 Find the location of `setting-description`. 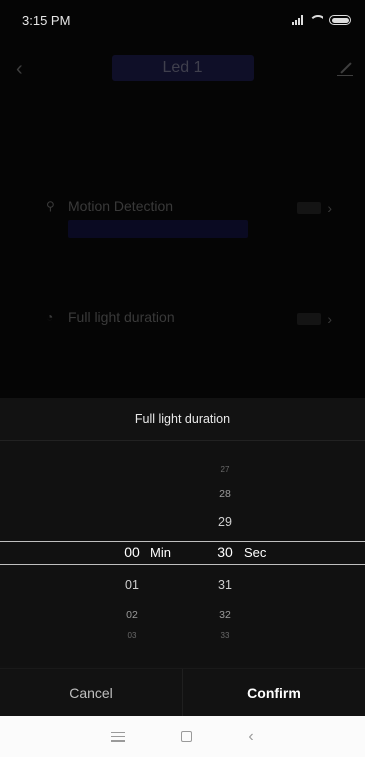

setting-description is located at coordinates (158, 229).